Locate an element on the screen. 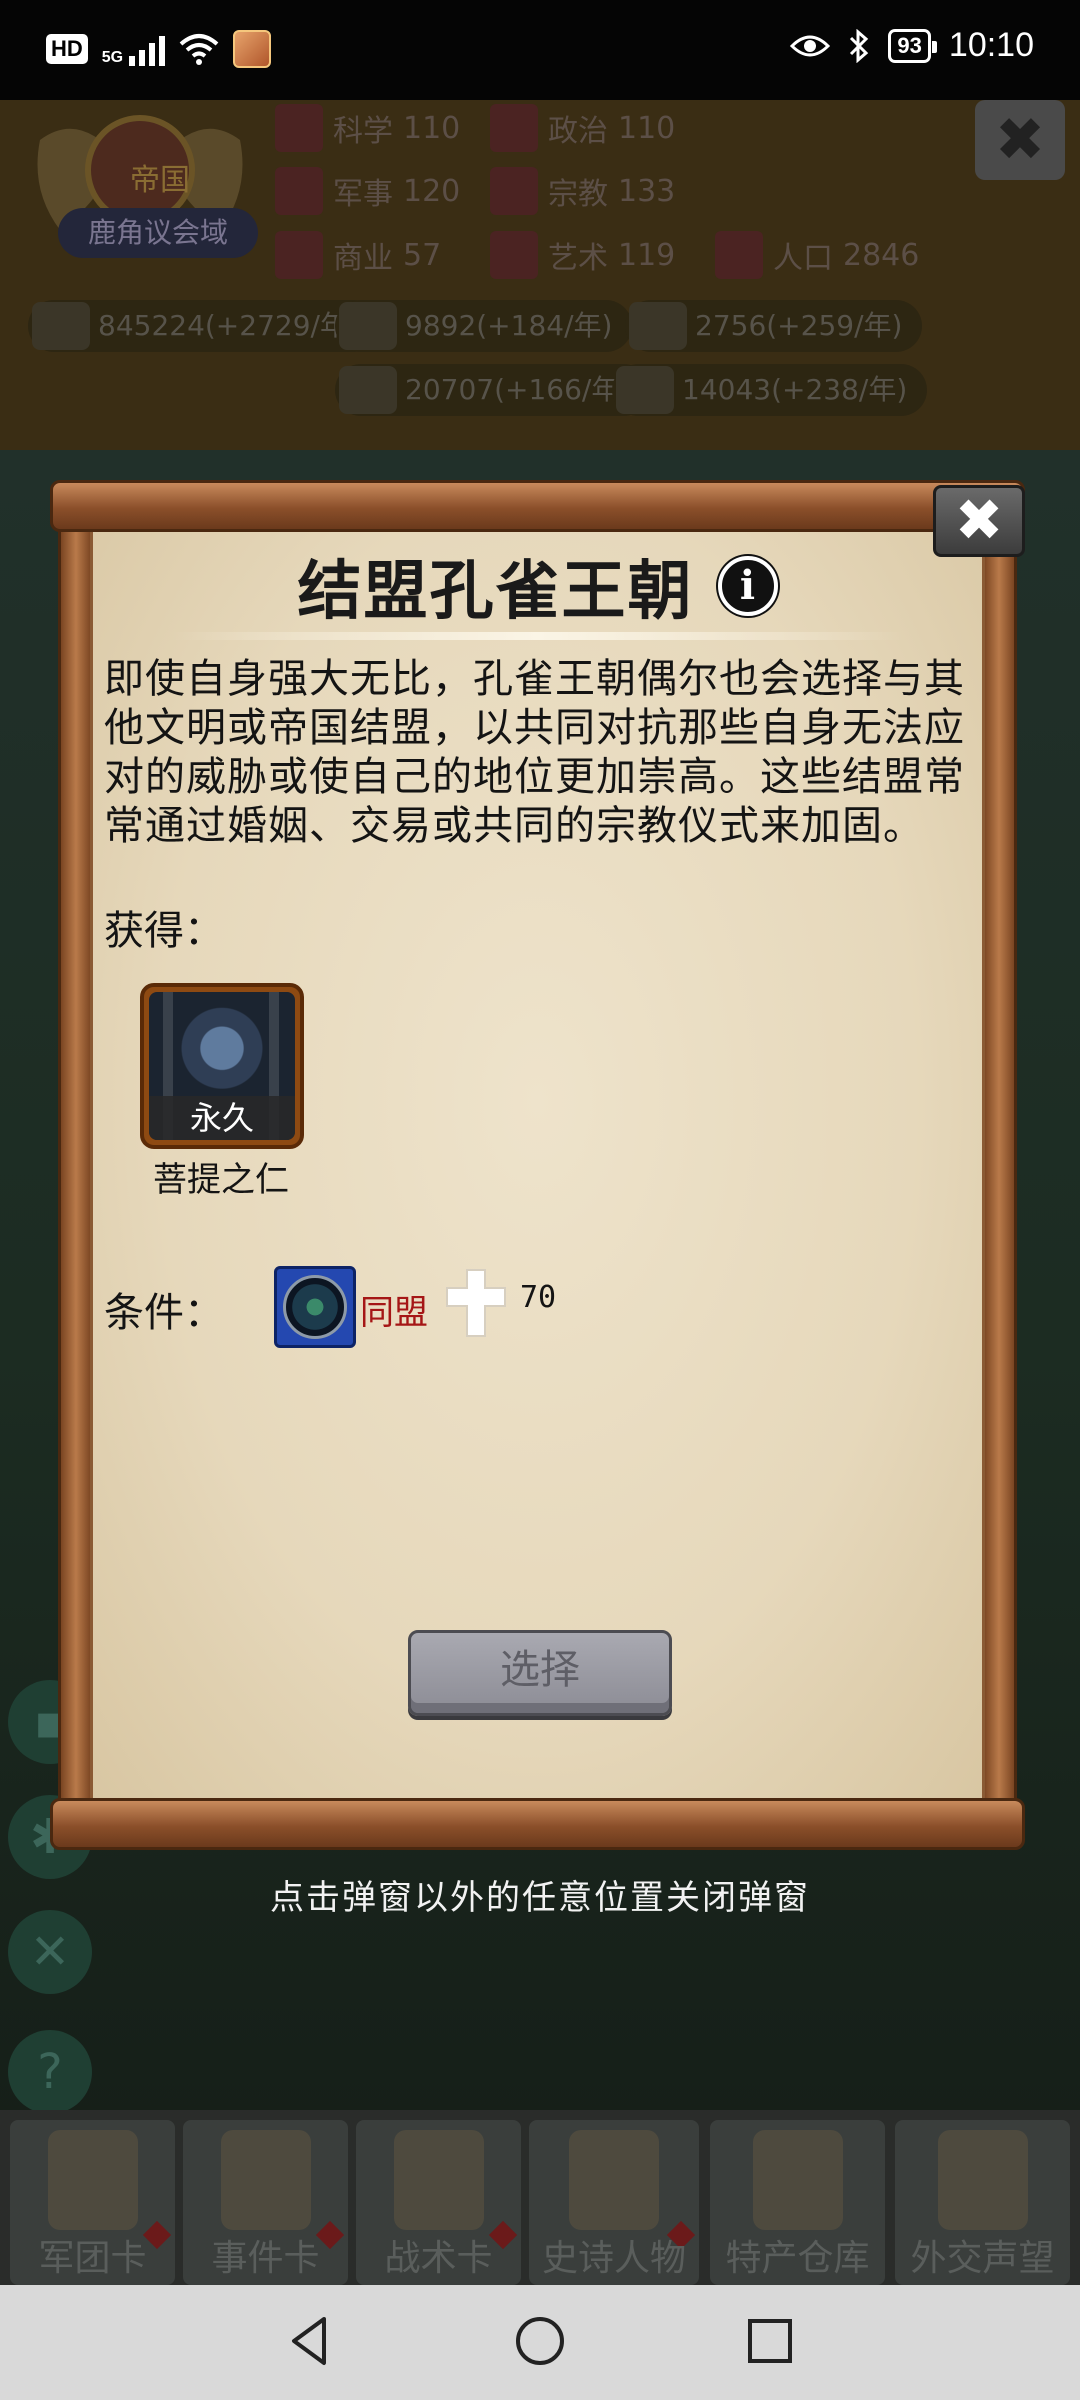  resource-stone: 20707(+166/年) is located at coordinates (493, 390).